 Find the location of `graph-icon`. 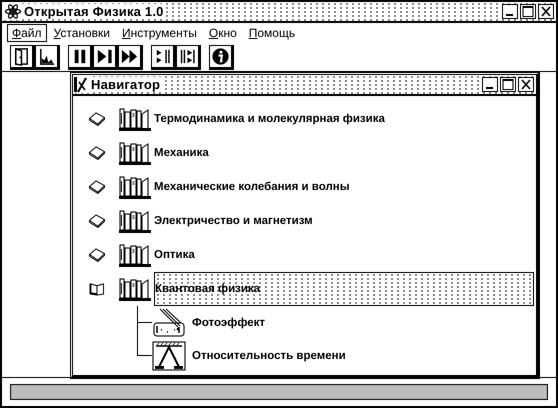

graph-icon is located at coordinates (46, 56).